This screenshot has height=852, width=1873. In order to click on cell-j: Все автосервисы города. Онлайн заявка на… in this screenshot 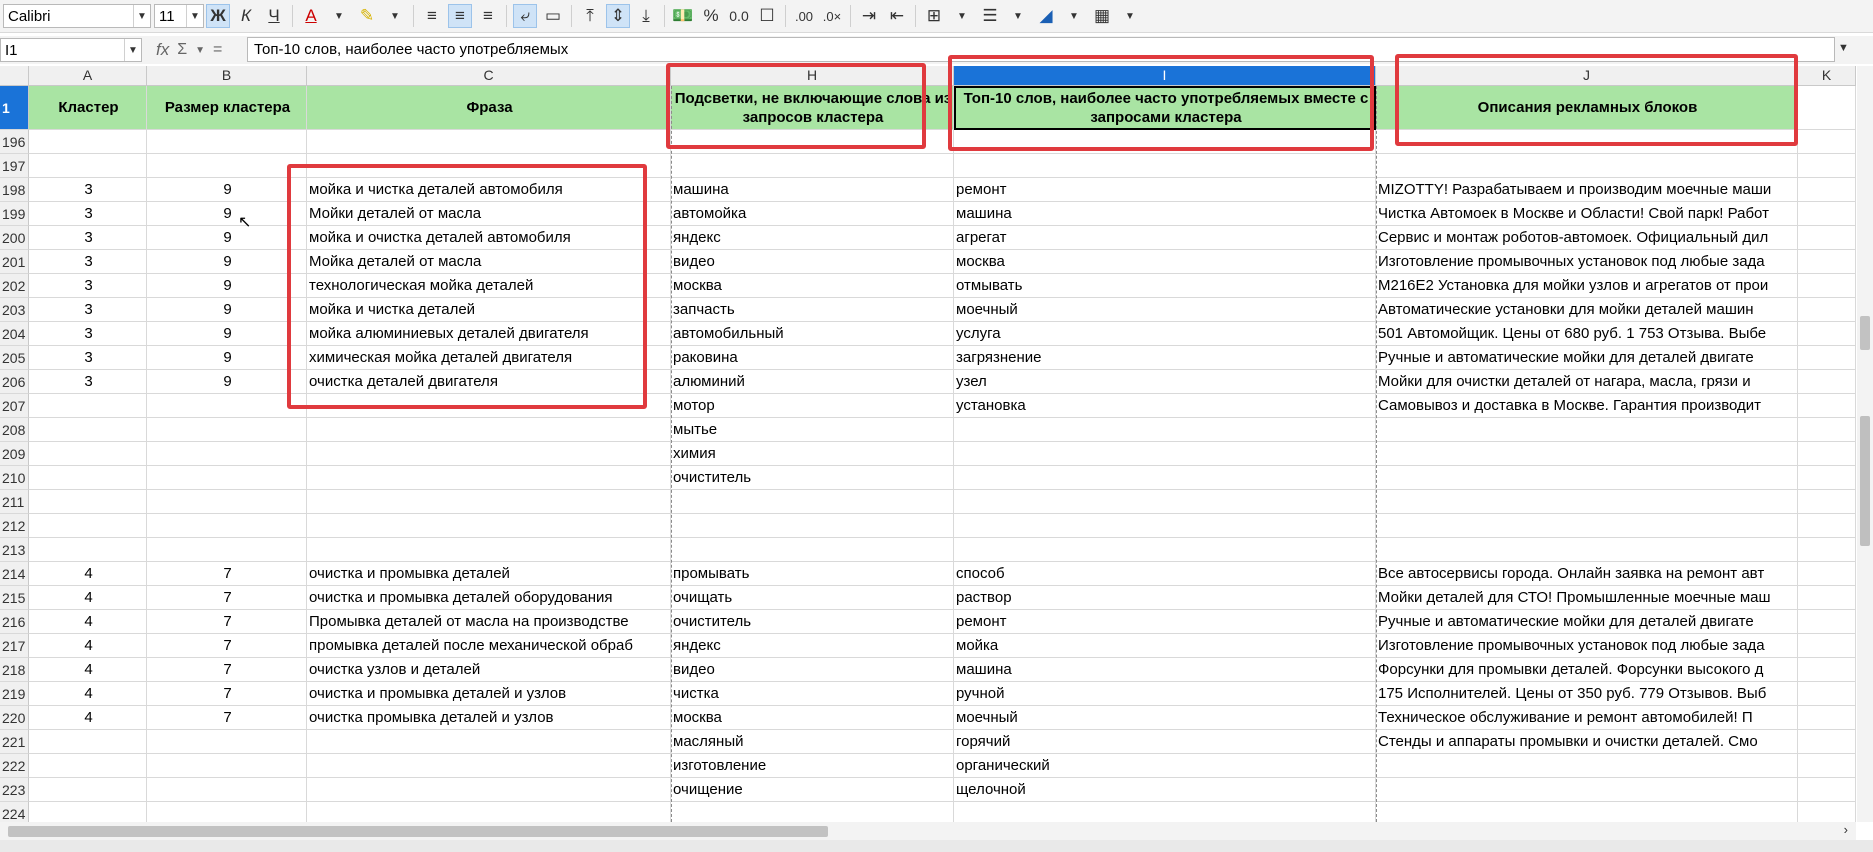, I will do `click(1587, 574)`.